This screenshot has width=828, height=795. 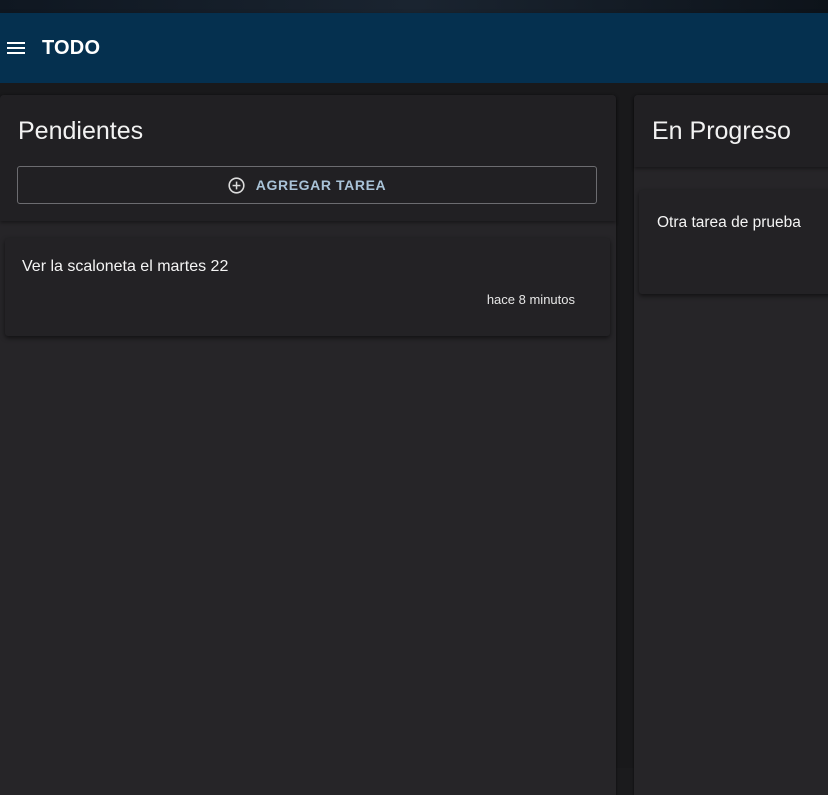 I want to click on task-card: Otra tarea de prueba, so click(x=733, y=242).